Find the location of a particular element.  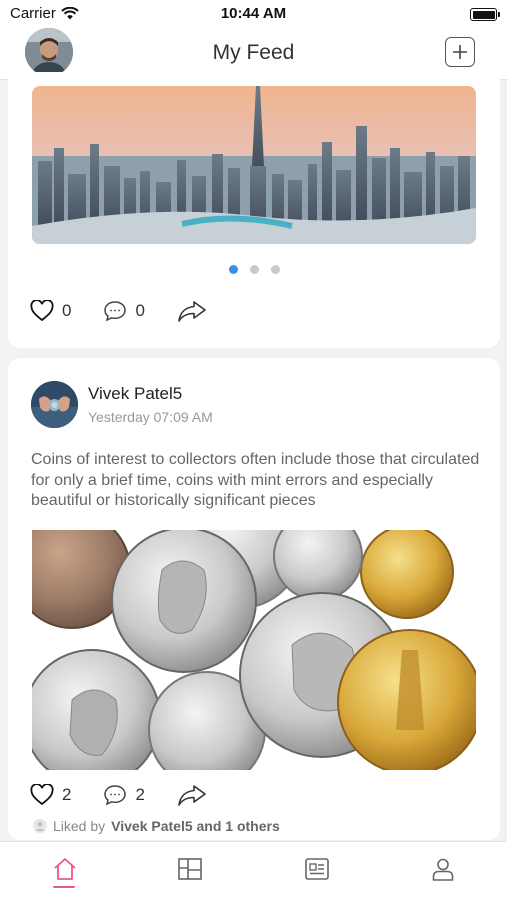

profile-icon is located at coordinates (443, 869).